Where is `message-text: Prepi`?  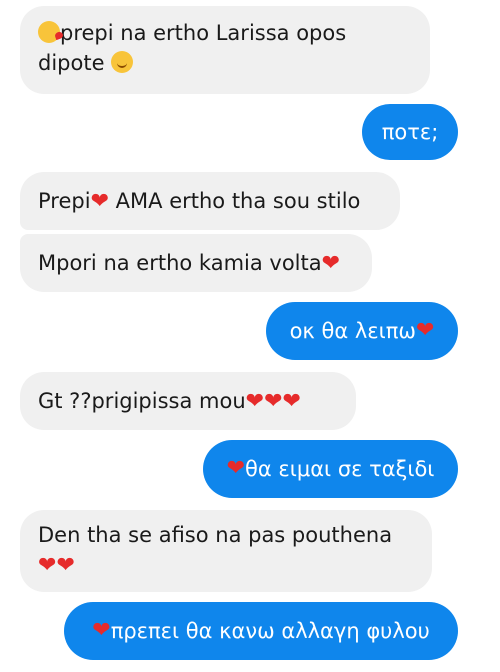 message-text: Prepi is located at coordinates (64, 201).